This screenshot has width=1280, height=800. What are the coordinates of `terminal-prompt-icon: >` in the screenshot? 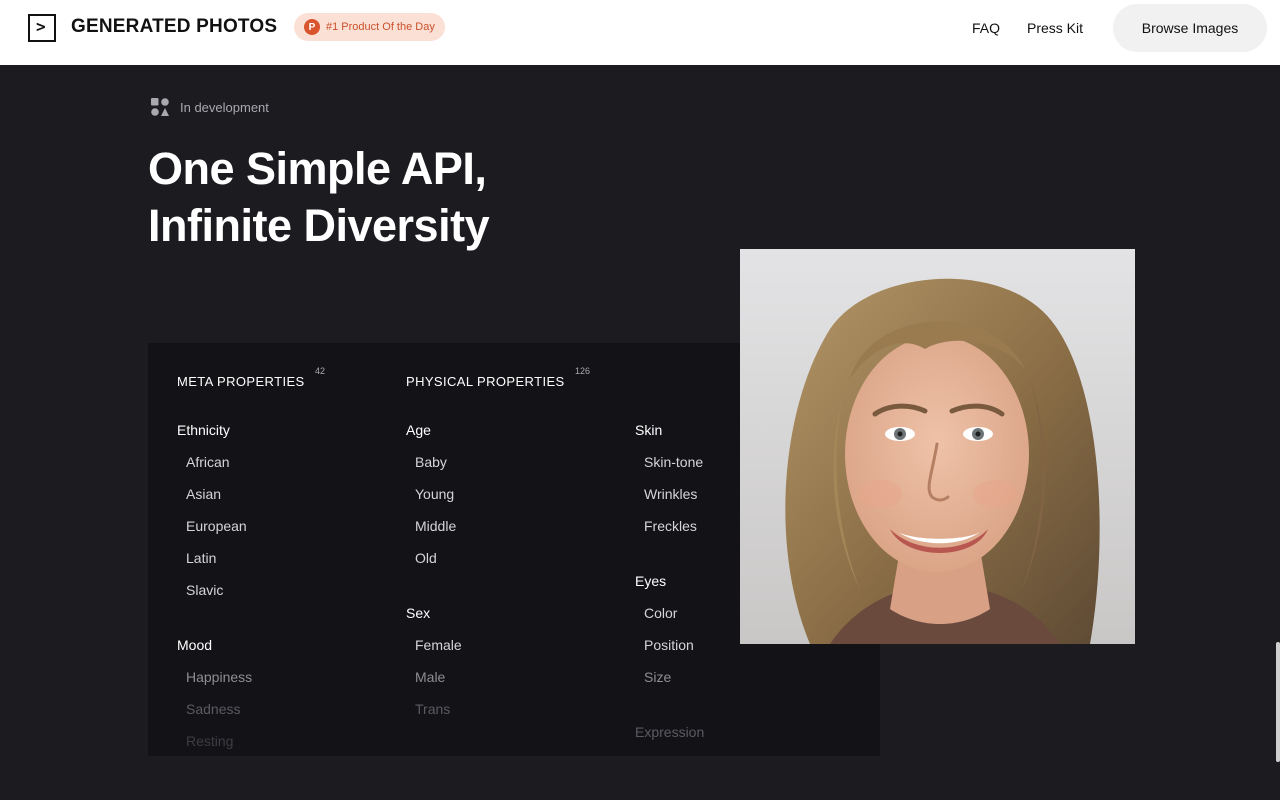 It's located at (42, 28).